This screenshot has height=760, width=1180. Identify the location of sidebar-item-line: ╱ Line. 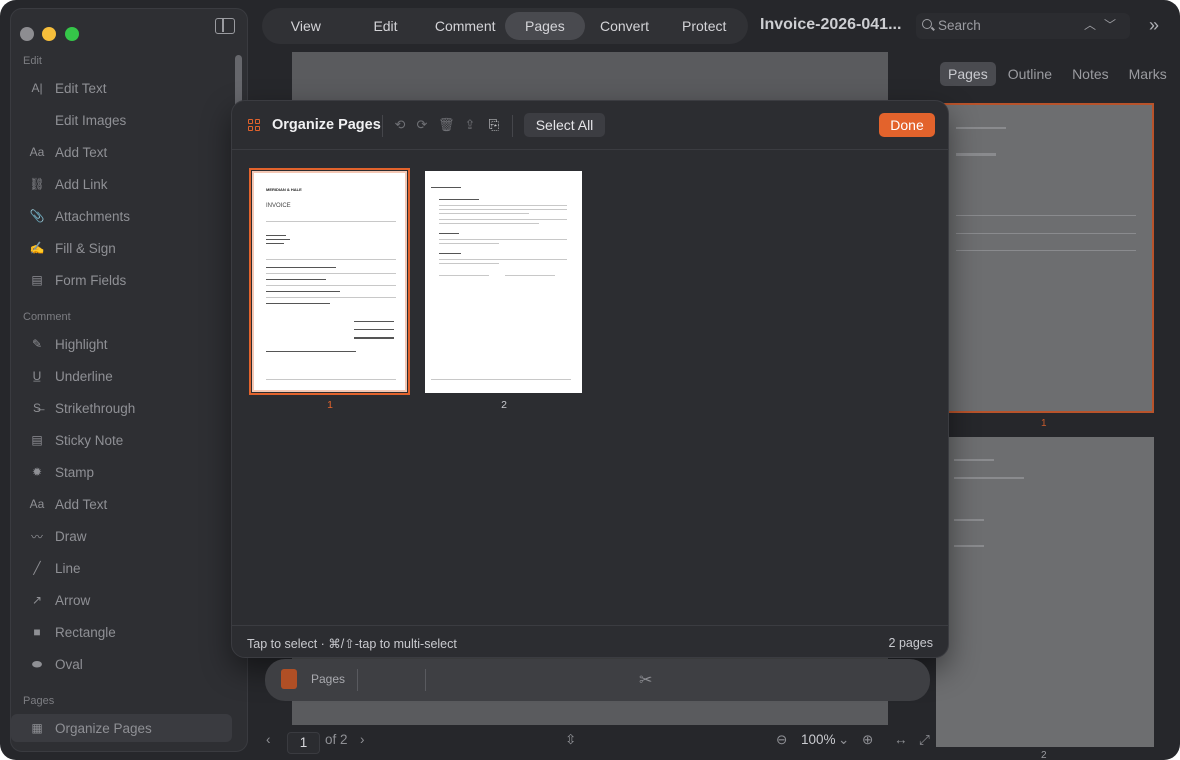
(55, 568).